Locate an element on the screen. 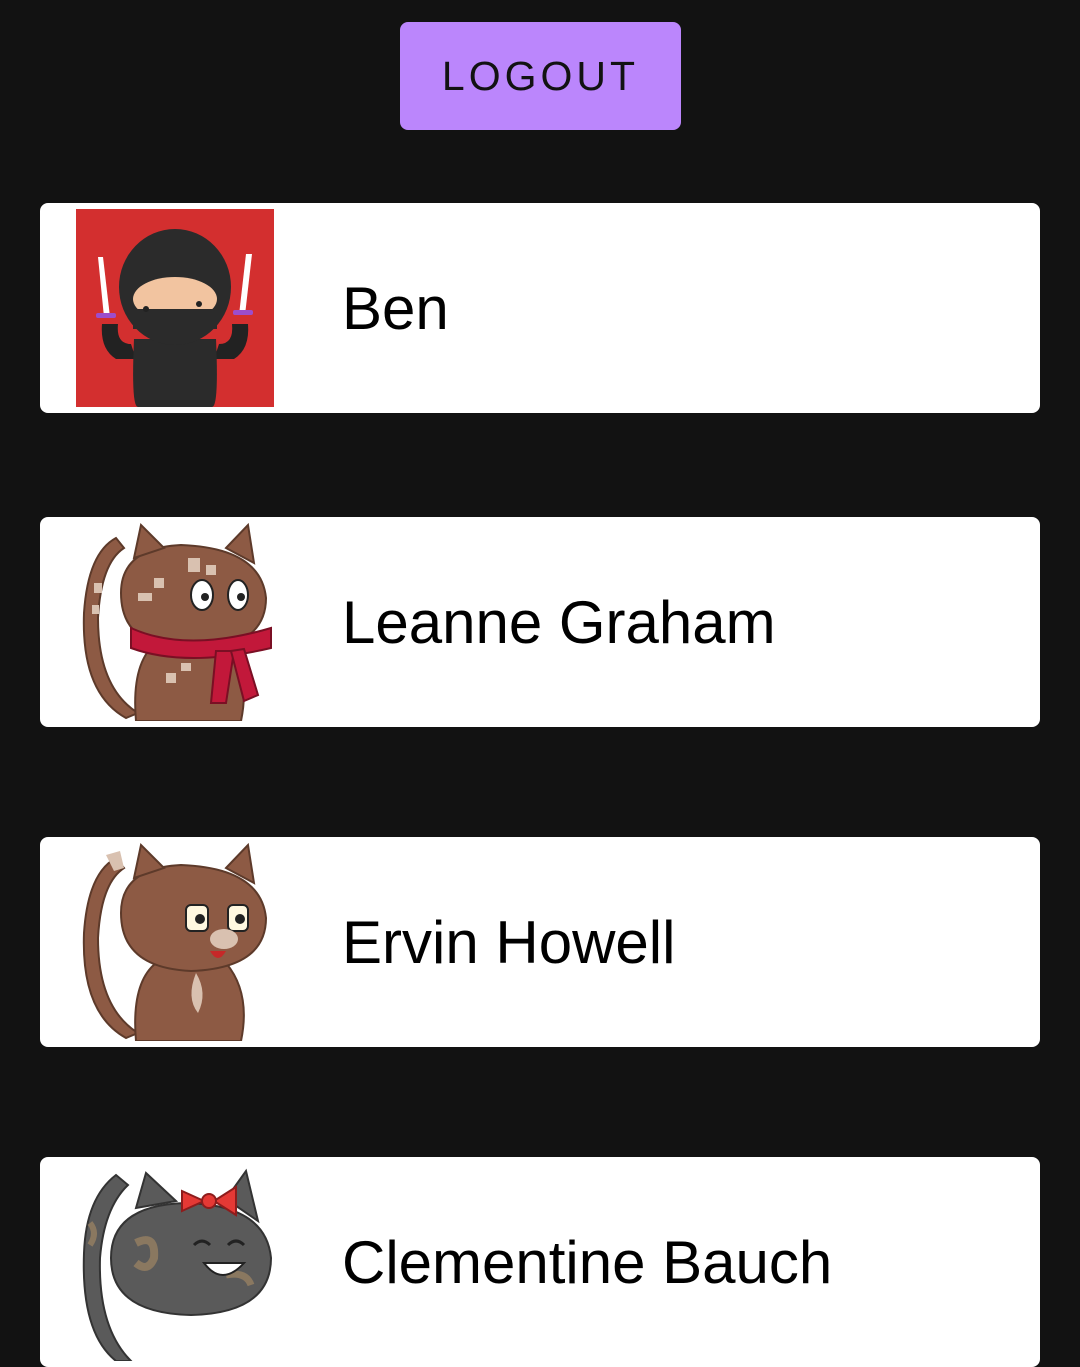 The width and height of the screenshot is (1080, 1367). gray-cat-with-bow-avatar-icon is located at coordinates (175, 1262).